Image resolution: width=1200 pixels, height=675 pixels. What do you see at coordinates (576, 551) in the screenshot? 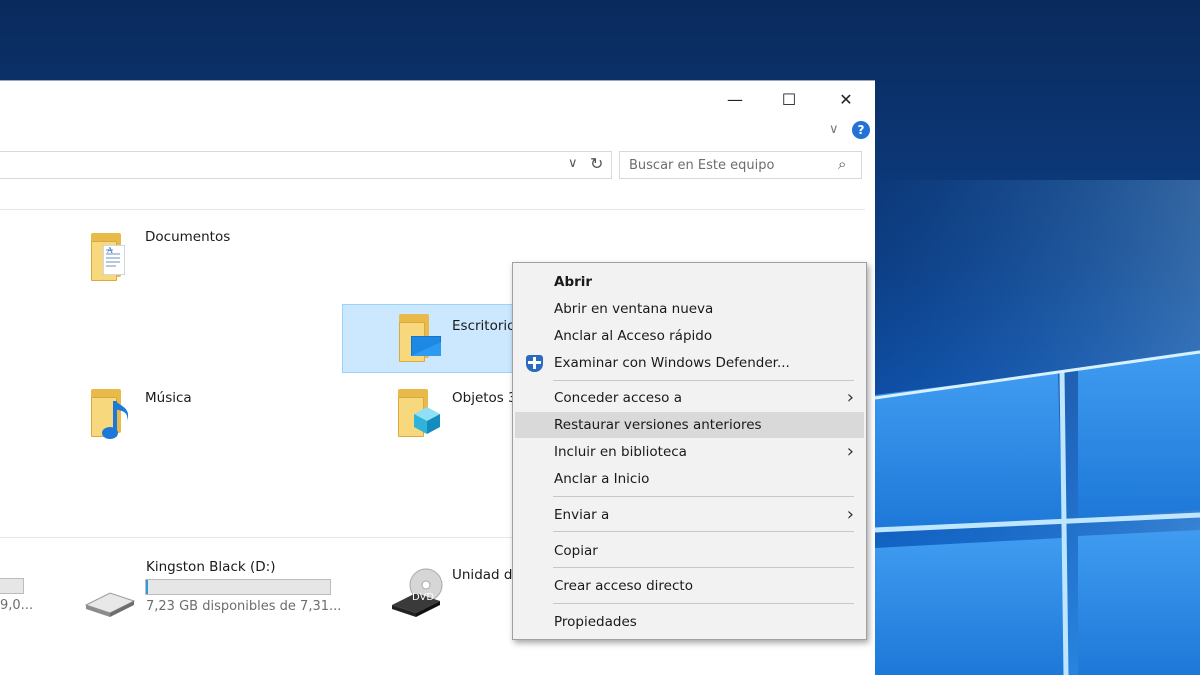
I see `menu-item-label: Copiar` at bounding box center [576, 551].